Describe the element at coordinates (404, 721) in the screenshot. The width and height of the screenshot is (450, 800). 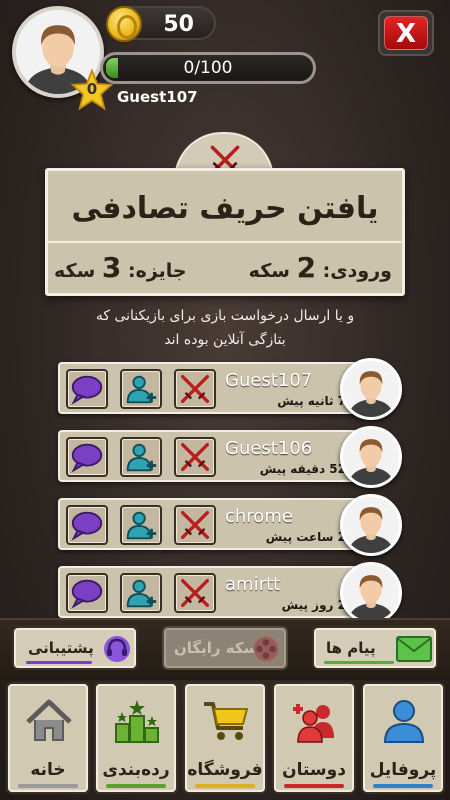
I see `profile-icon` at that location.